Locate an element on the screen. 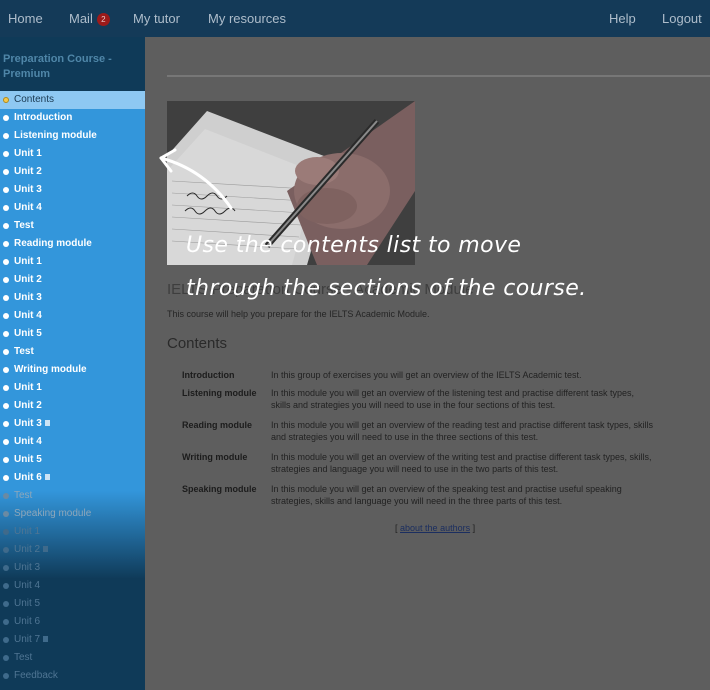 Image resolution: width=710 pixels, height=690 pixels. nav-logout-link: Logout is located at coordinates (682, 18).